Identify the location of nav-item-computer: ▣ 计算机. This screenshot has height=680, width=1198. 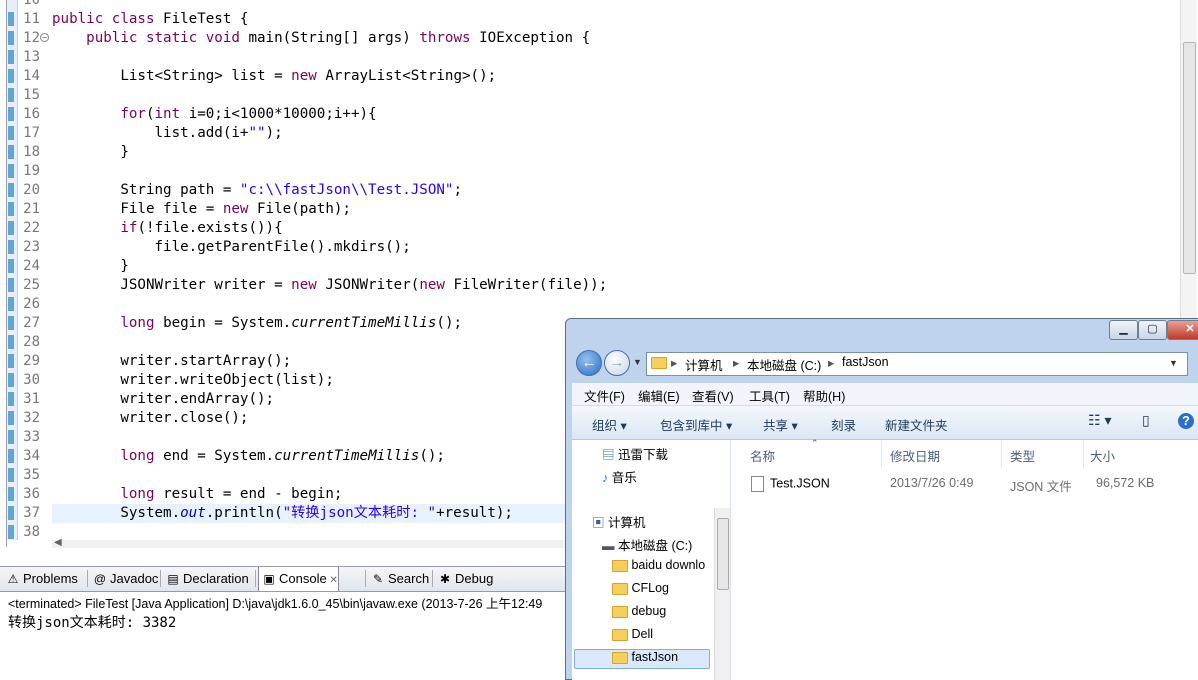
(619, 521).